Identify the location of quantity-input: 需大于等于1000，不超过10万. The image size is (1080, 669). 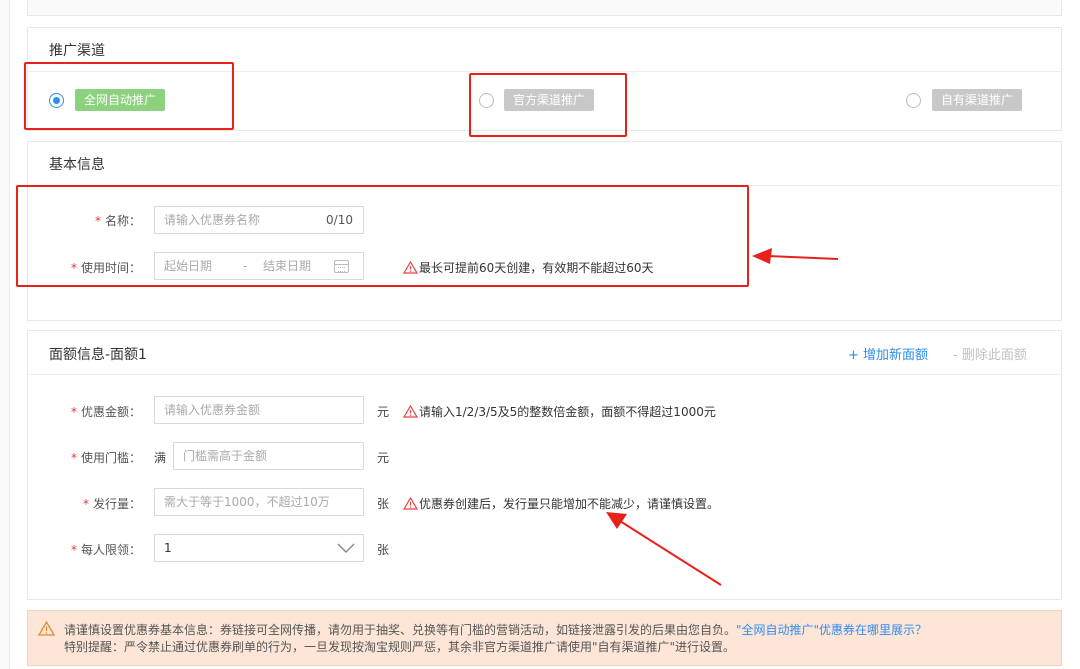
(259, 502).